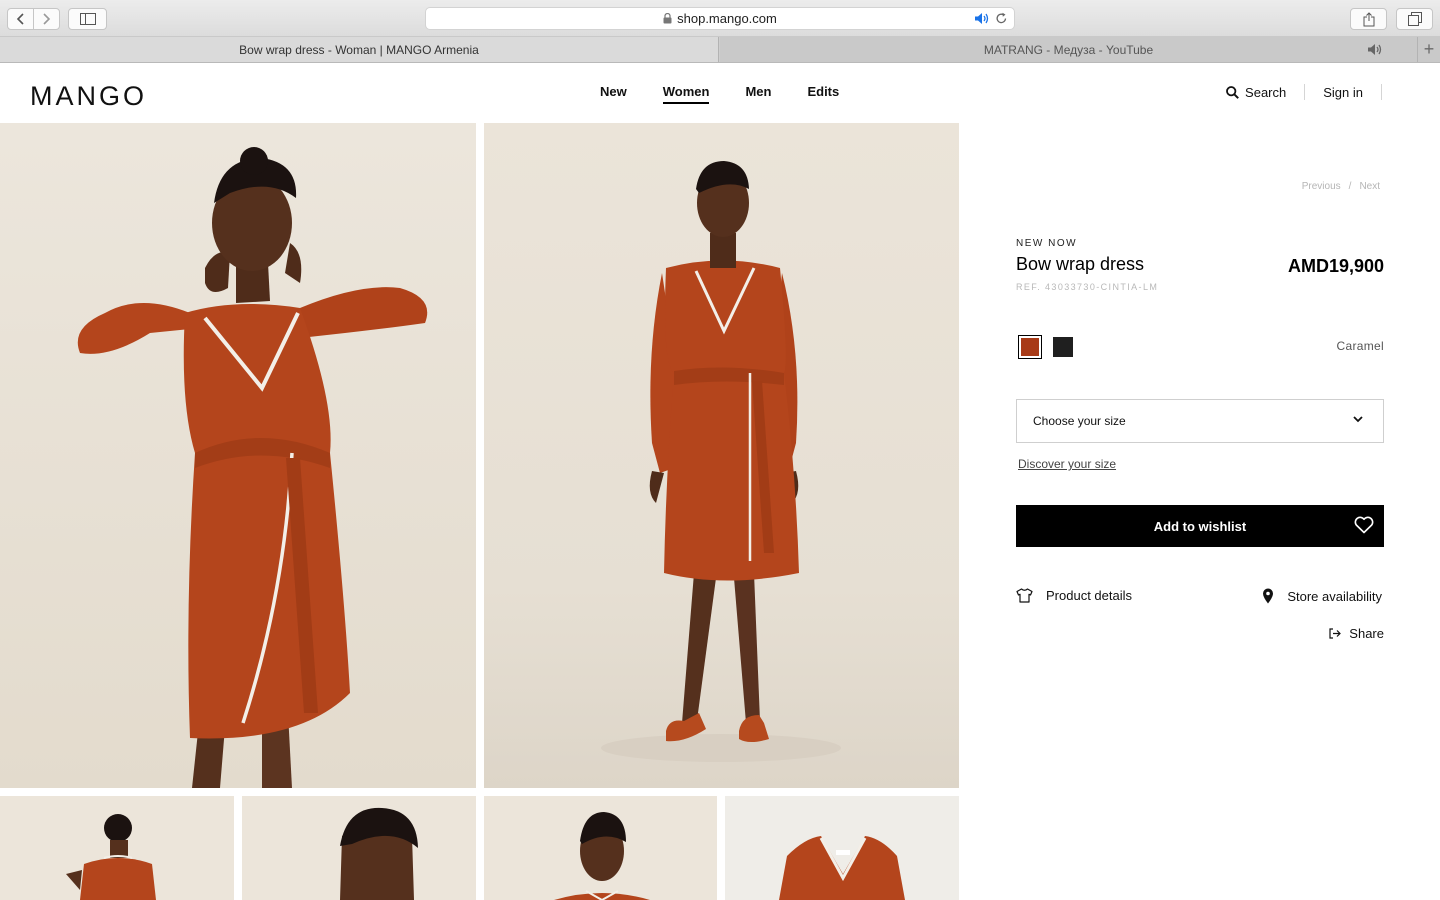 The height and width of the screenshot is (900, 1440). I want to click on mango-logo: MANGO, so click(88, 96).